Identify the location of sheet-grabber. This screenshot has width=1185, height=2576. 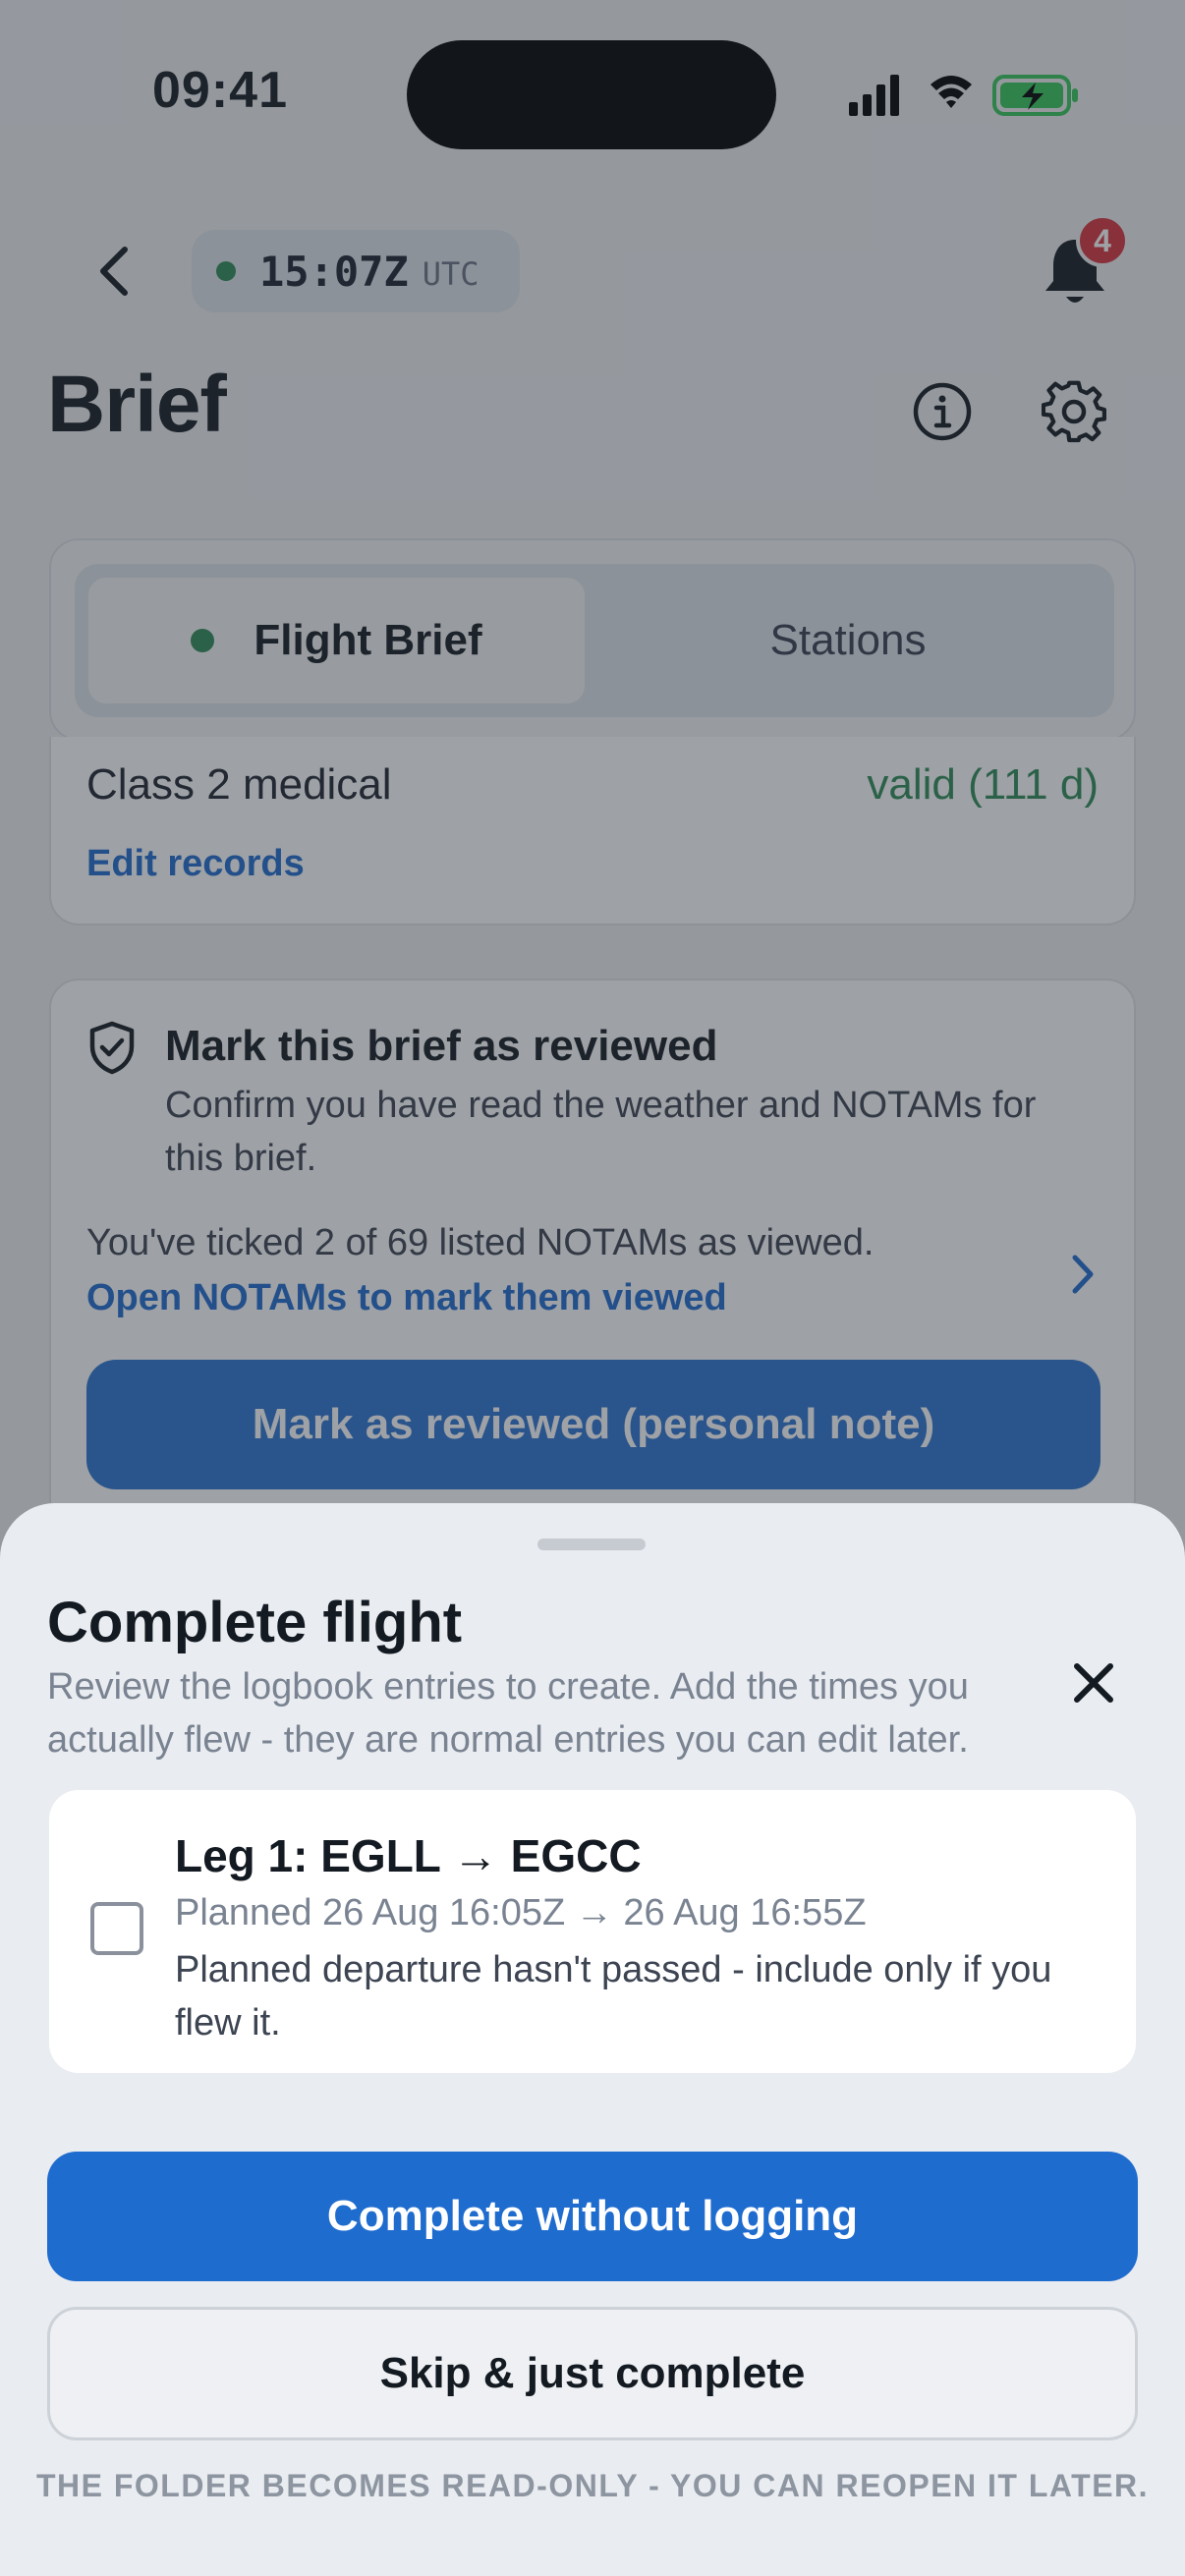
(592, 1544).